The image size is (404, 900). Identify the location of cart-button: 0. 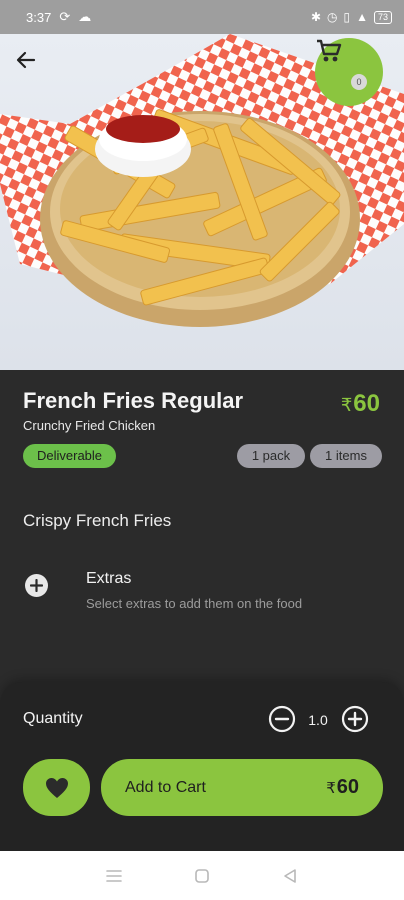
(349, 72).